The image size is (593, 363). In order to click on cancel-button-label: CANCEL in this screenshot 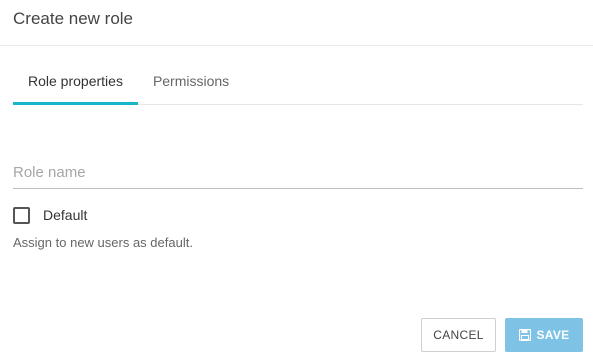, I will do `click(458, 335)`.